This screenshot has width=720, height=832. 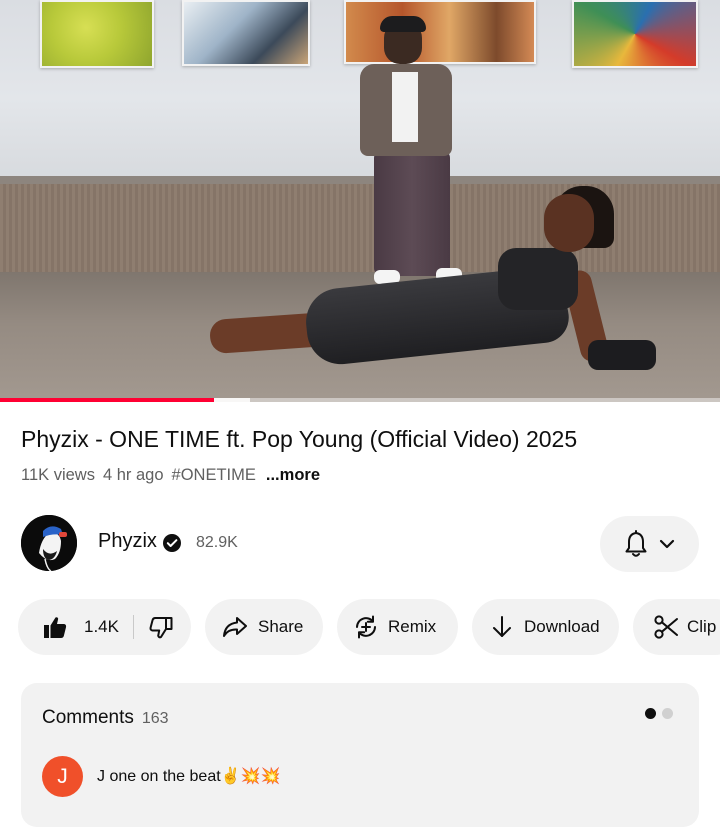 I want to click on channel-name: Phyzix, so click(x=127, y=541).